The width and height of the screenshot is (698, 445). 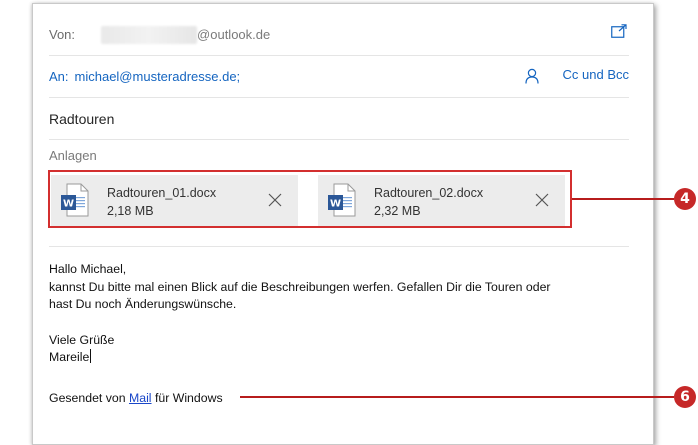 What do you see at coordinates (685, 397) in the screenshot?
I see `callout-badge: 6` at bounding box center [685, 397].